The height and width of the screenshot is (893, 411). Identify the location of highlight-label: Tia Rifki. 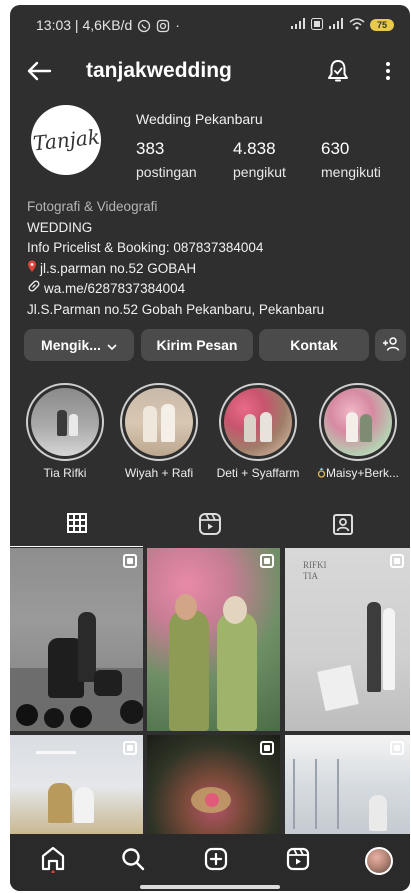
(65, 473).